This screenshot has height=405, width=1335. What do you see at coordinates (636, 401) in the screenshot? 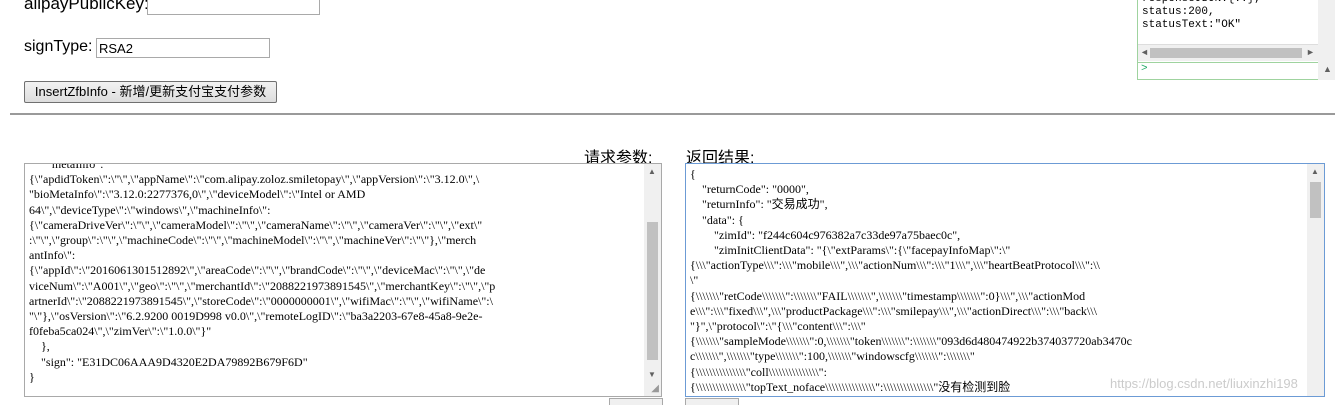
I see `request-submit-button` at bounding box center [636, 401].